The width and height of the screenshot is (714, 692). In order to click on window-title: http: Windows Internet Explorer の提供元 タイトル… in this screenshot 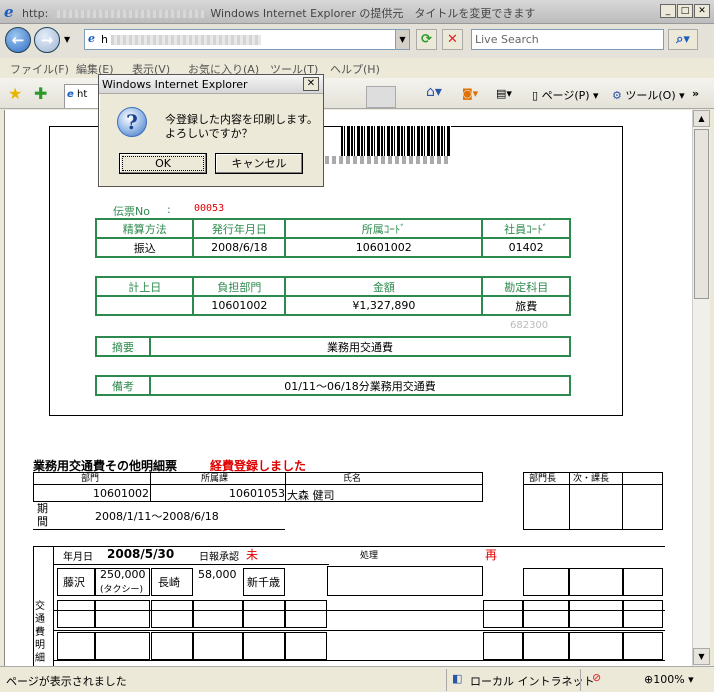, I will do `click(279, 13)`.